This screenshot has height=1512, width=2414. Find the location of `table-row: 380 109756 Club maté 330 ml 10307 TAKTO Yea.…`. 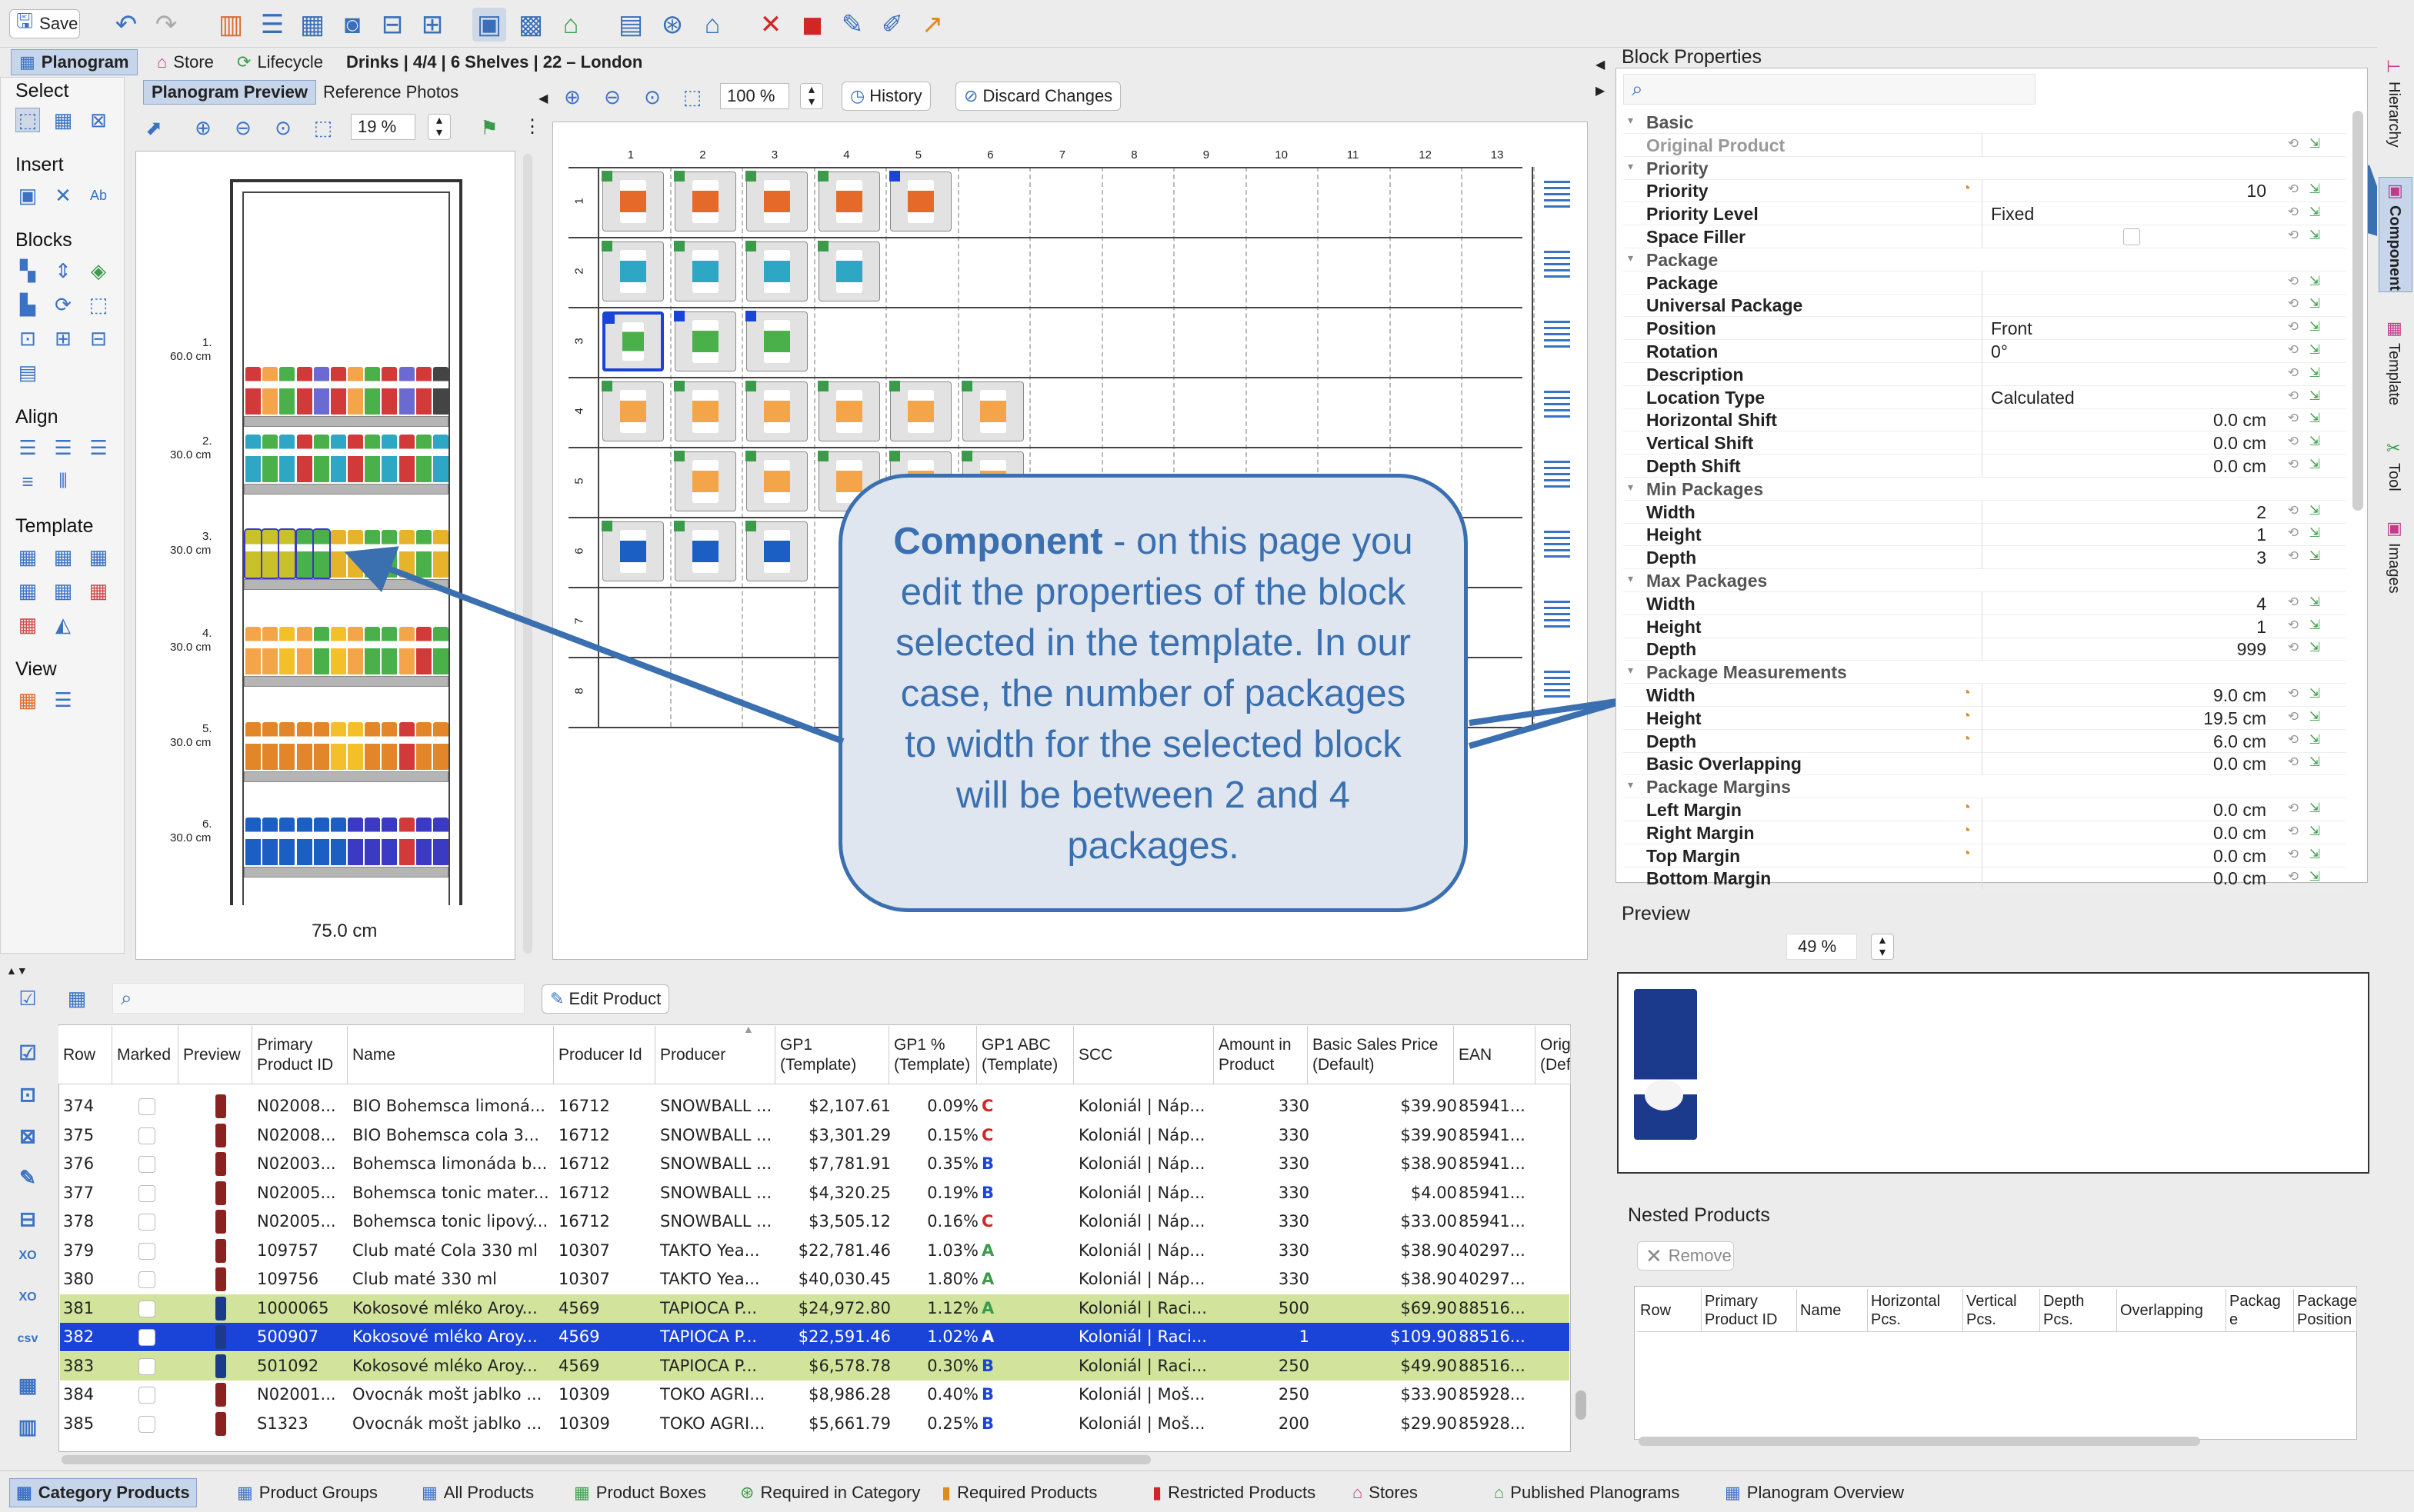

table-row: 380 109756 Club maté 330 ml 10307 TAKTO Yea.… is located at coordinates (814, 1279).